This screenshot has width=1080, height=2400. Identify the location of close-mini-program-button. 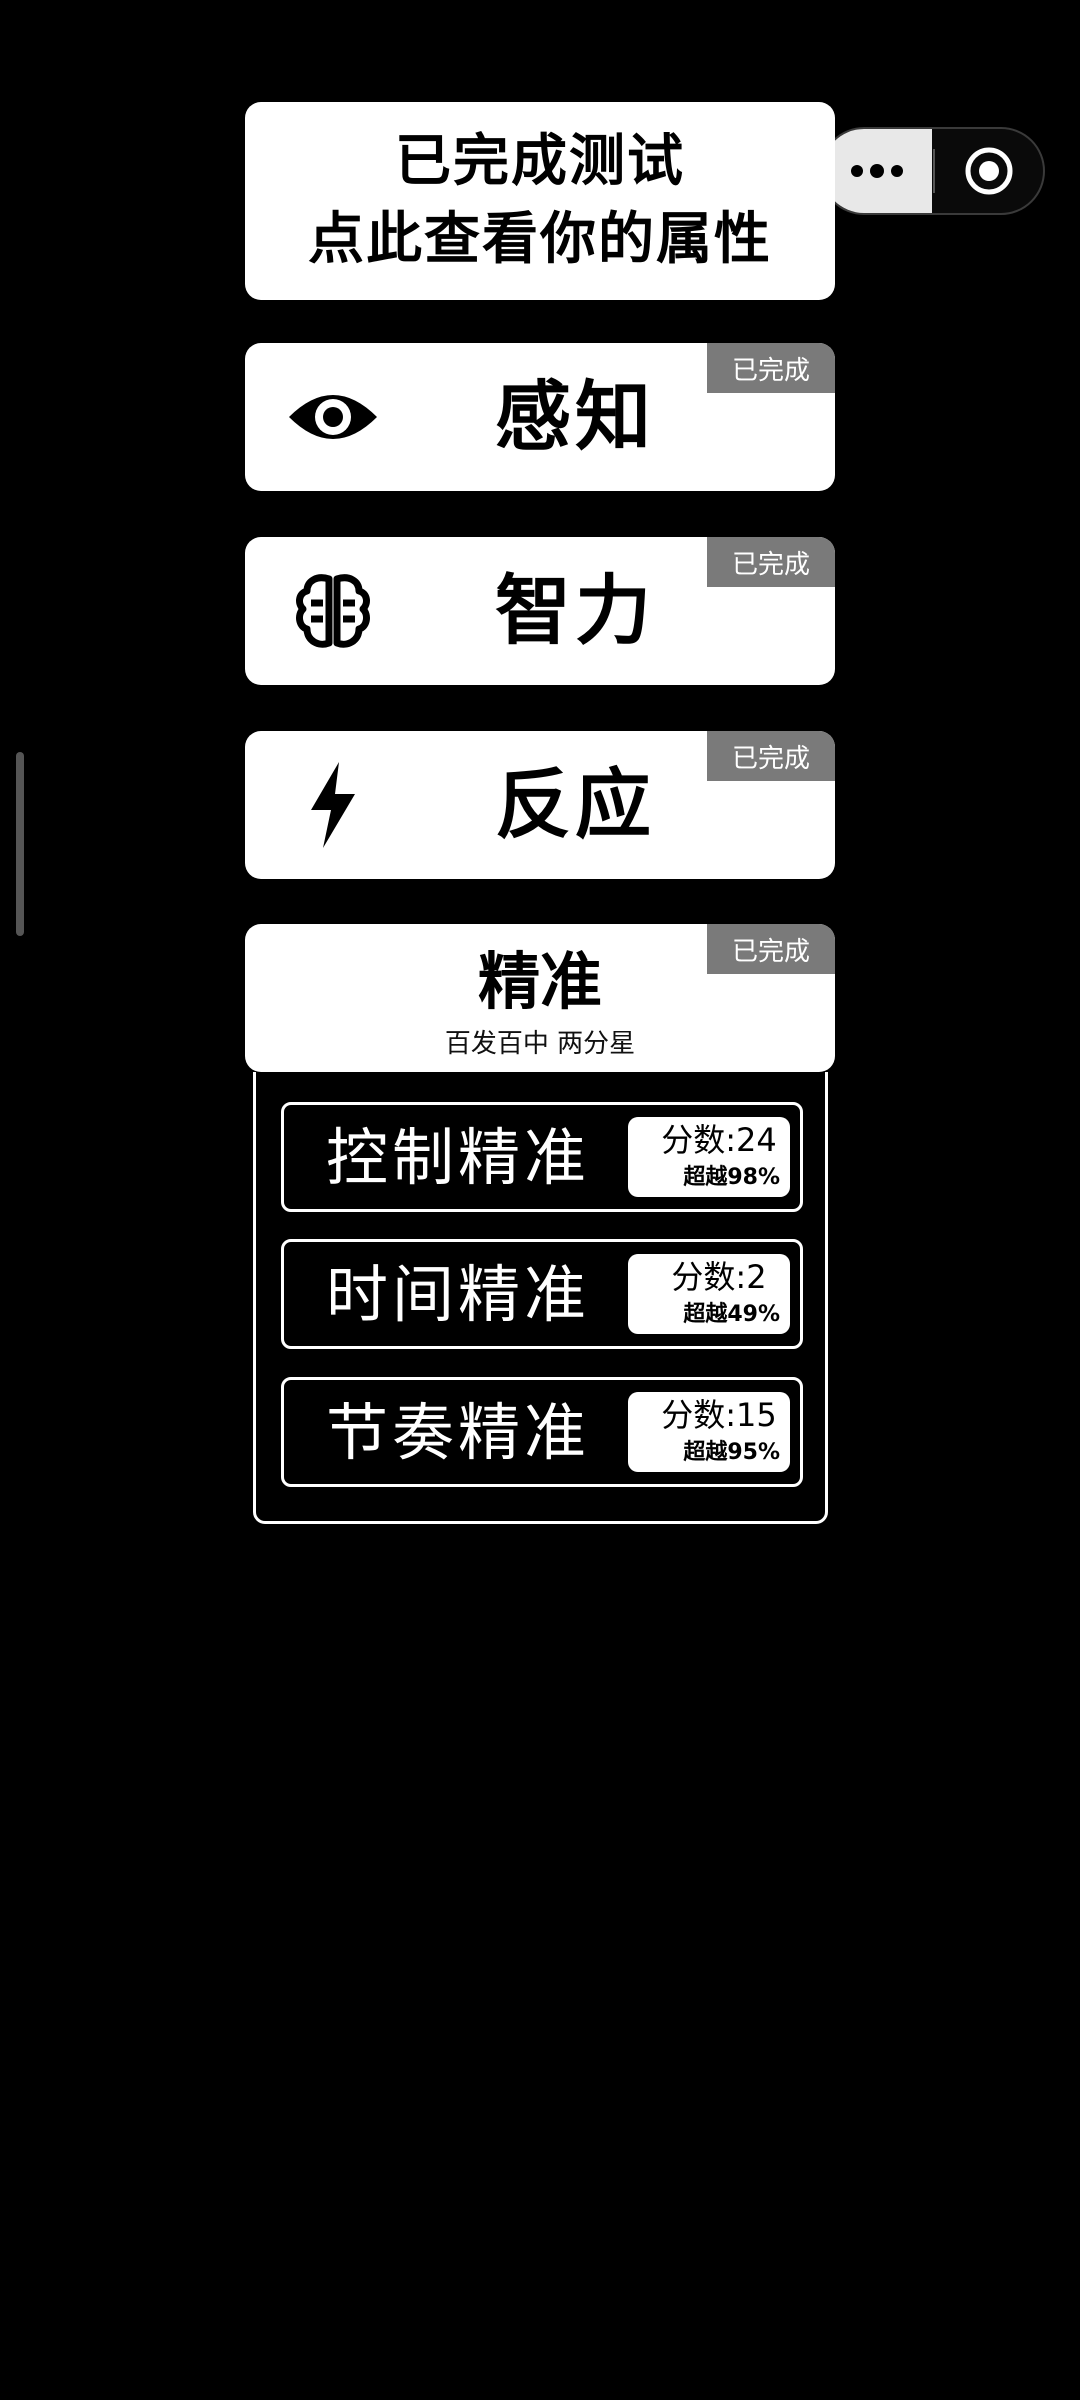
(989, 171).